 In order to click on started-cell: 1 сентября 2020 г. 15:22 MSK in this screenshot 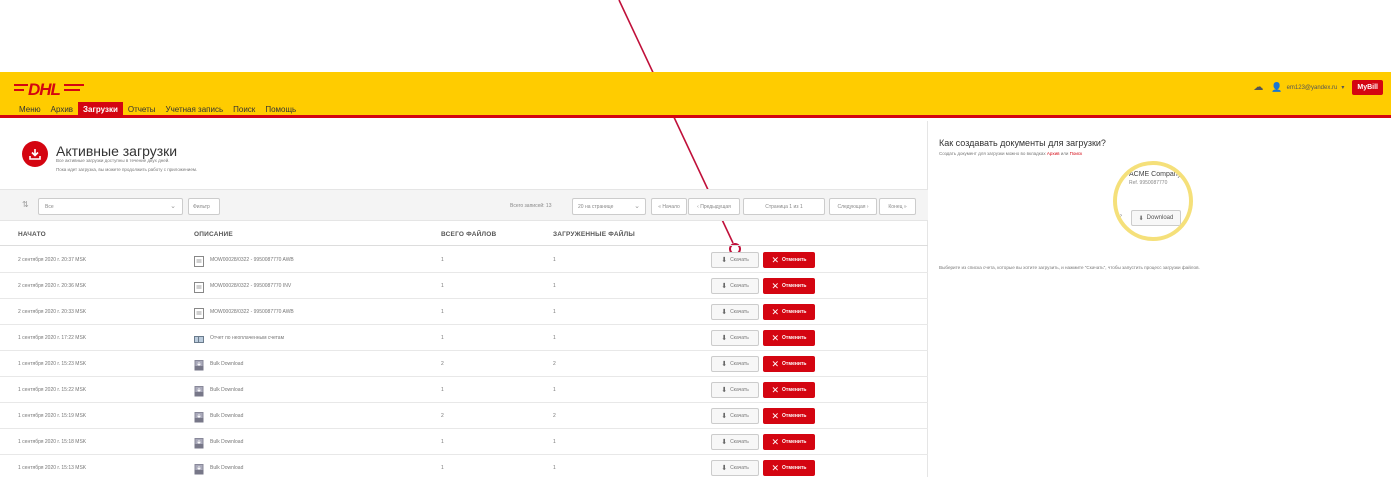, I will do `click(52, 390)`.